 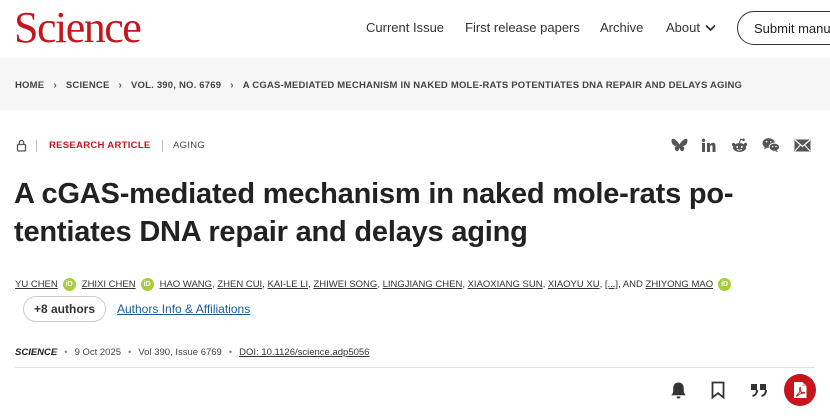 I want to click on nav-first-release: First release papers, so click(x=522, y=27).